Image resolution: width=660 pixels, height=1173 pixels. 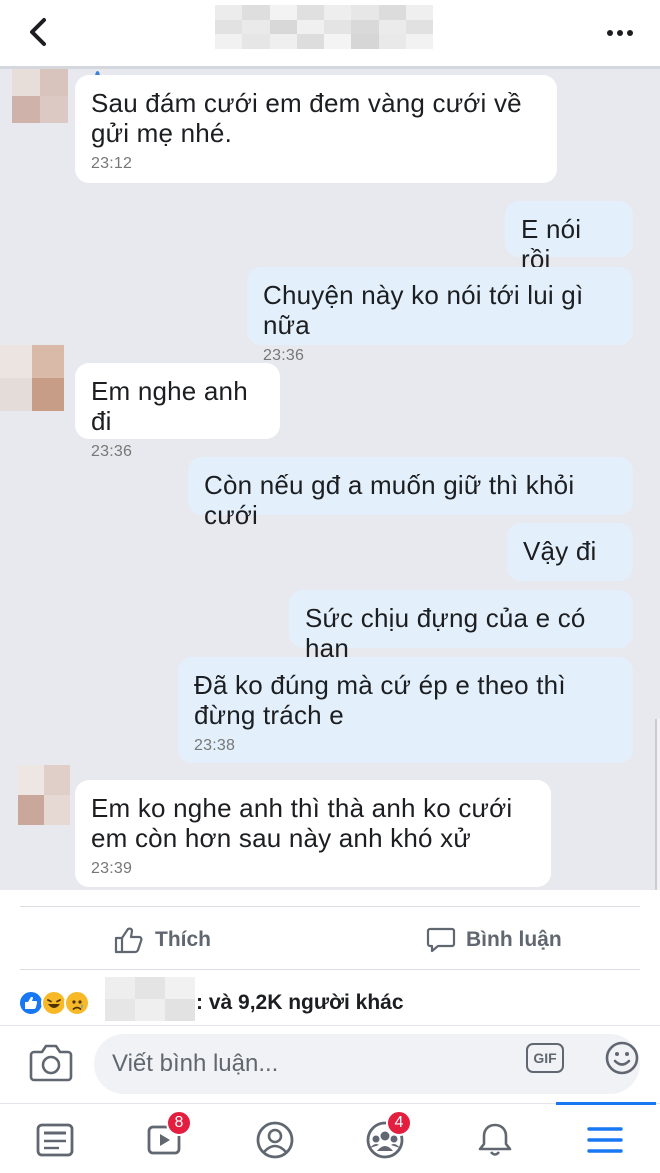 I want to click on nav-menu, so click(x=605, y=1140).